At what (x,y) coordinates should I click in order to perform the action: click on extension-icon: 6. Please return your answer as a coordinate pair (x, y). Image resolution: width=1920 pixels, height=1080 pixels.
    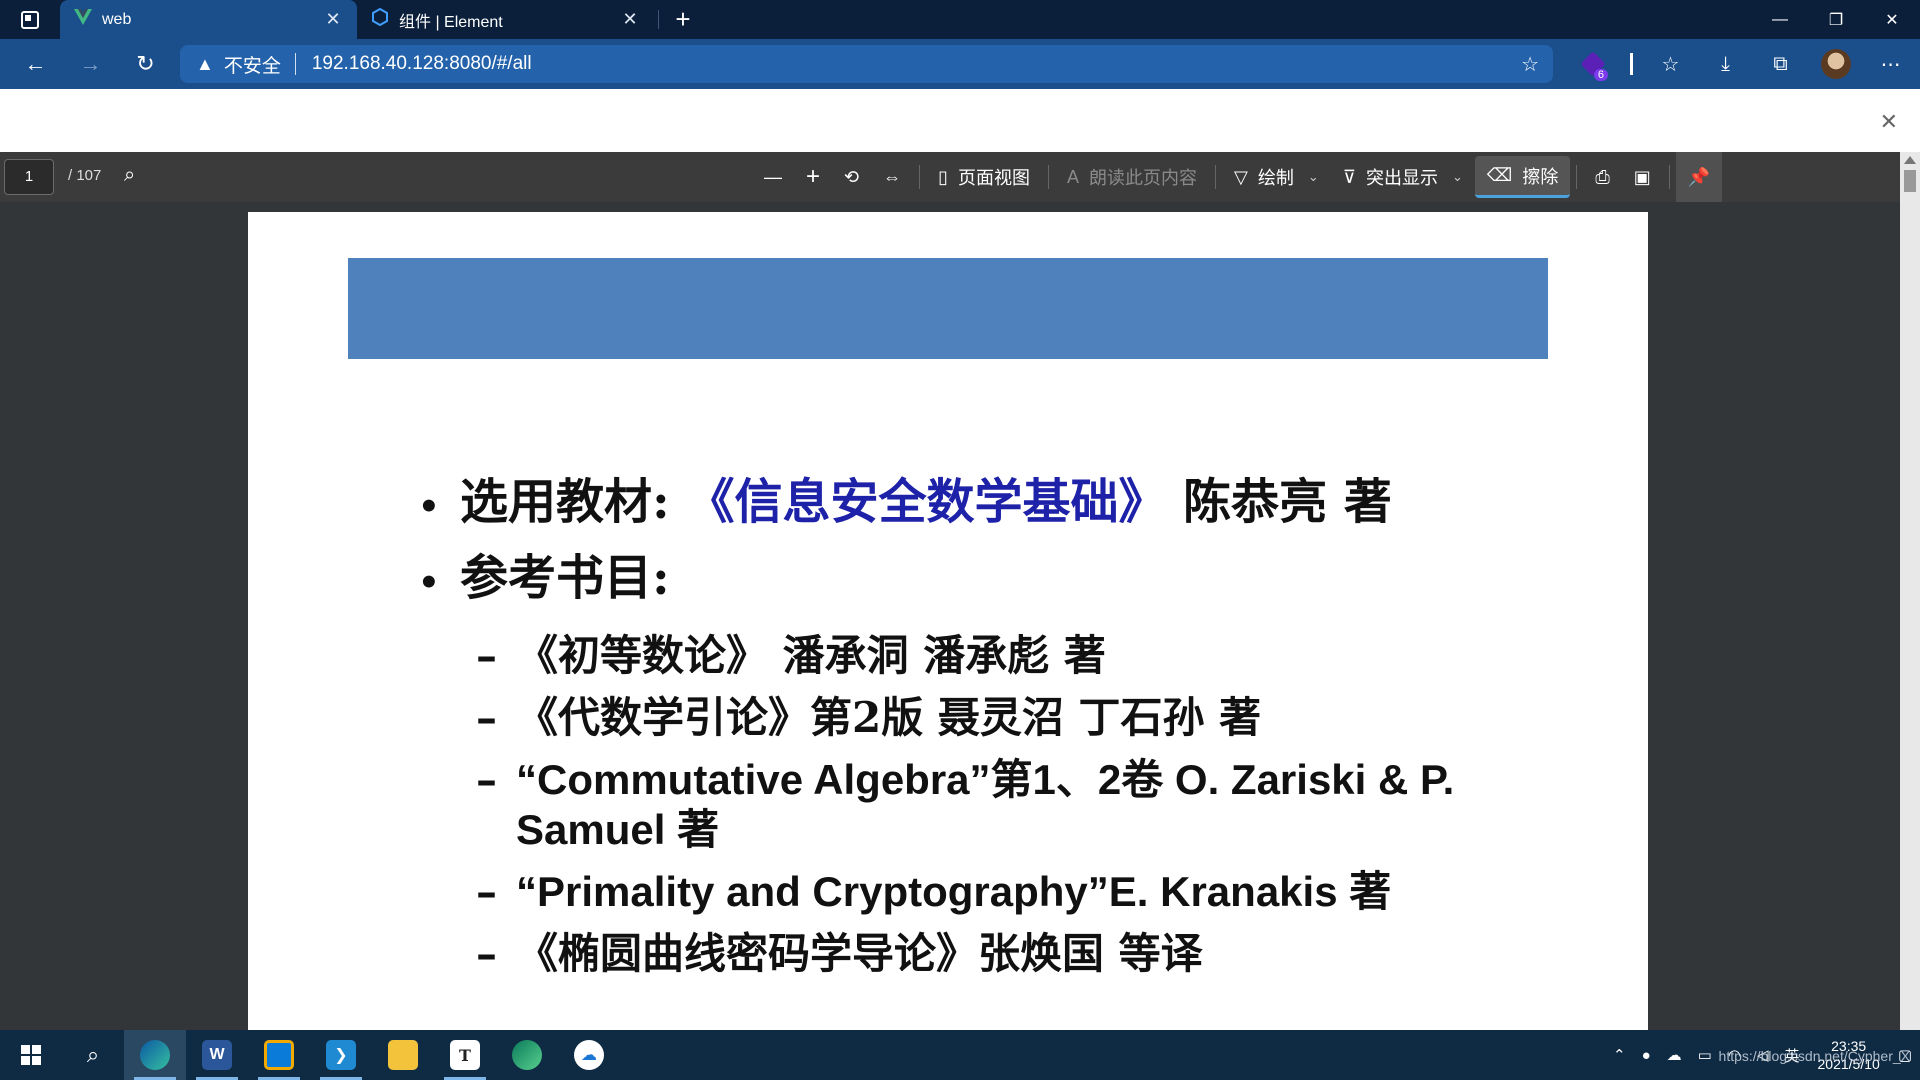
    Looking at the image, I should click on (1592, 64).